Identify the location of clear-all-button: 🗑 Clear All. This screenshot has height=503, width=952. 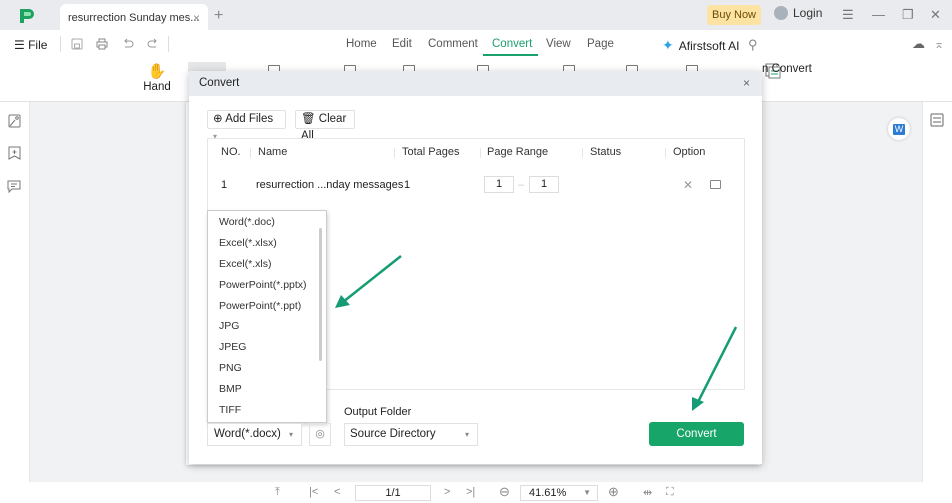
(325, 126).